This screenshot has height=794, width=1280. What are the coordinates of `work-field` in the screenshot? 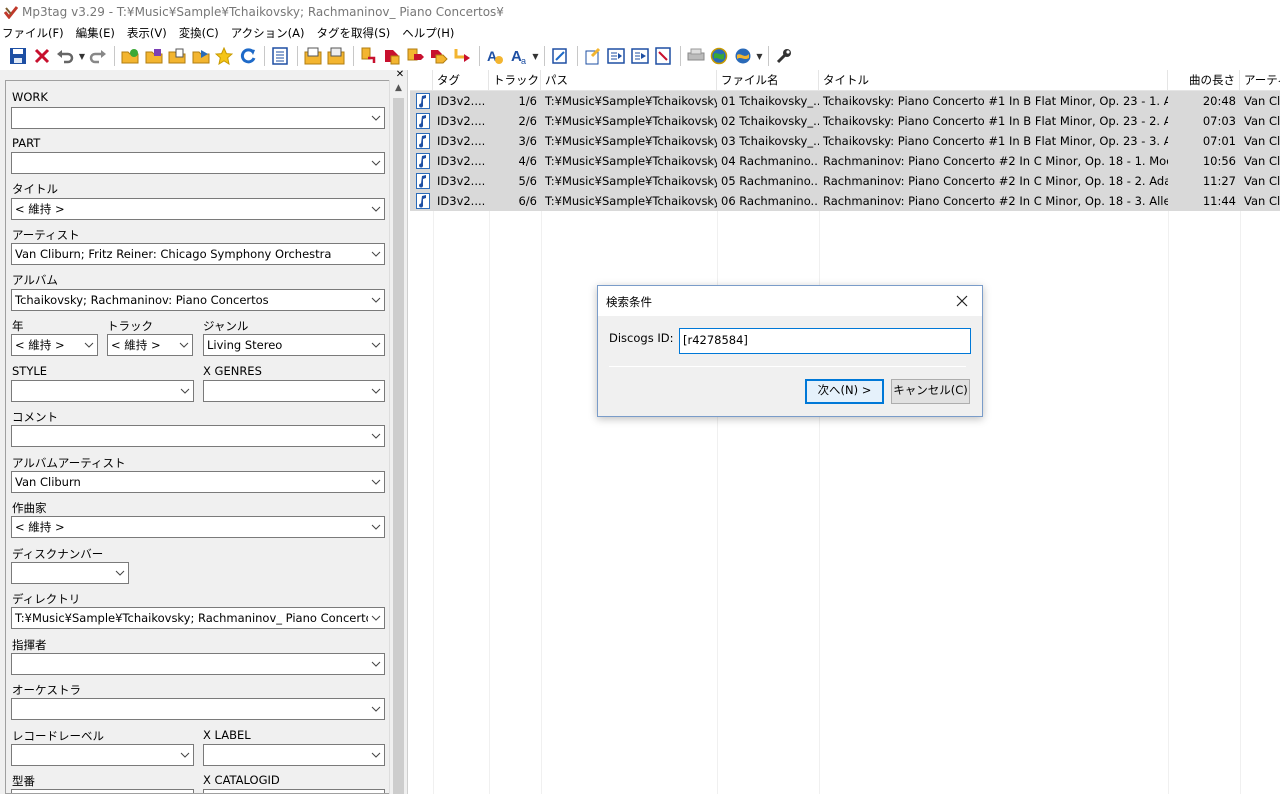 It's located at (198, 118).